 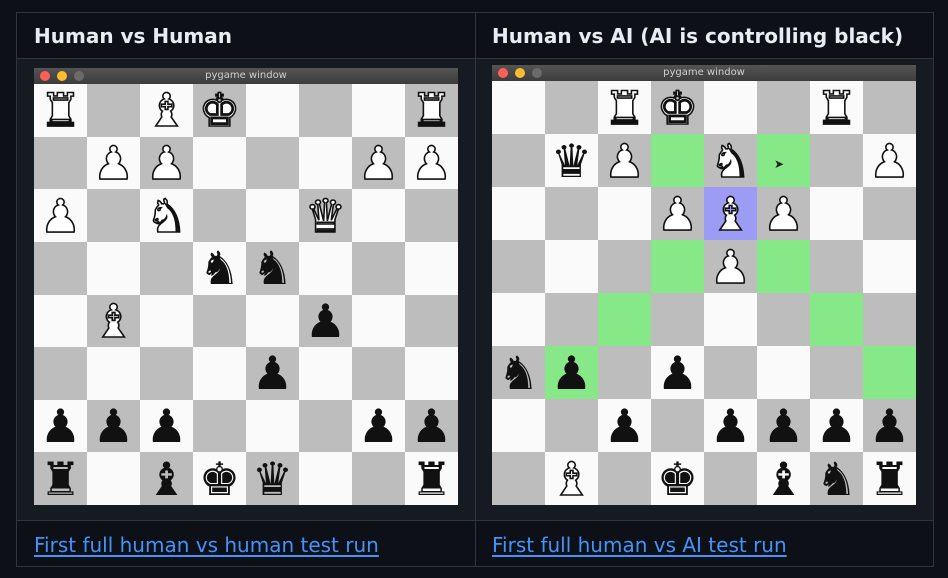 I want to click on white-knight-icon: ♞, so click(x=166, y=215).